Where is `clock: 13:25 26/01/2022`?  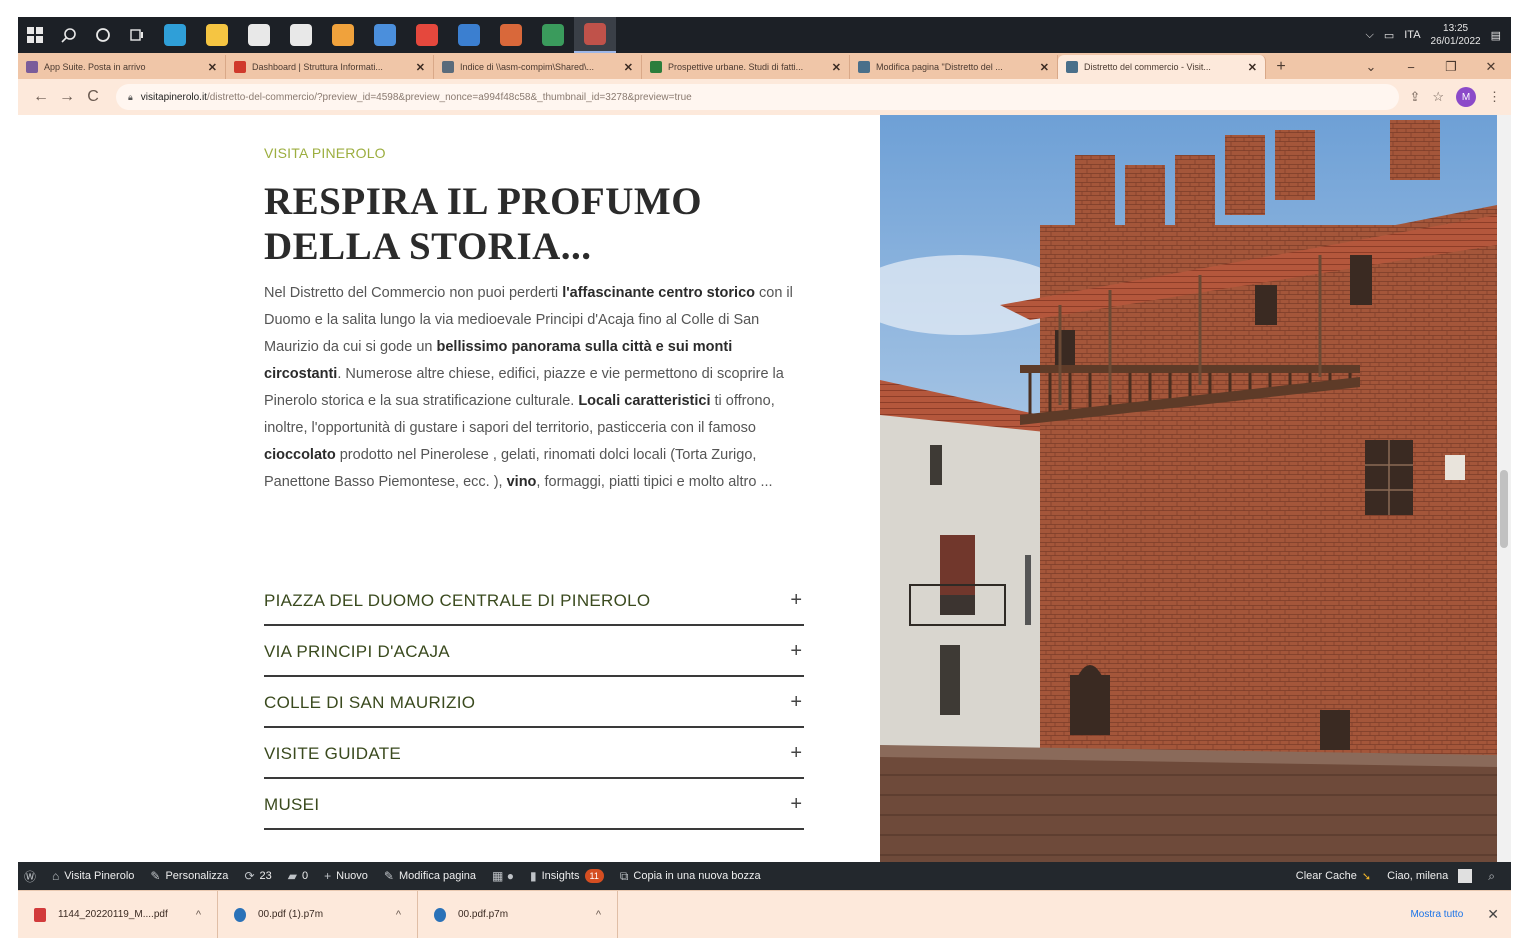
clock: 13:25 26/01/2022 is located at coordinates (1456, 35).